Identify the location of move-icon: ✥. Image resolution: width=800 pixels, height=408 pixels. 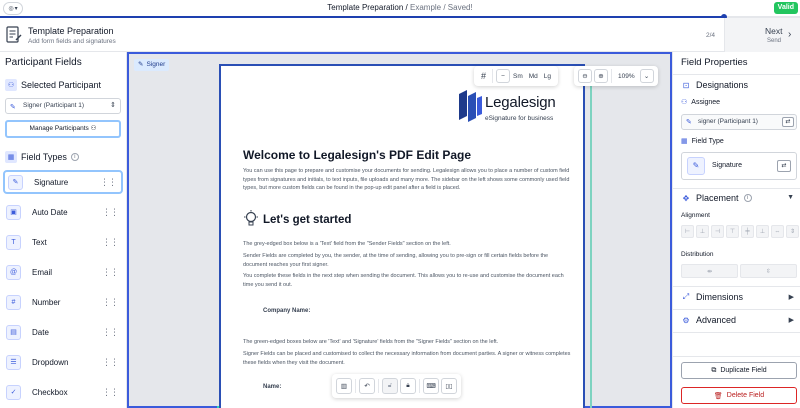
(686, 198).